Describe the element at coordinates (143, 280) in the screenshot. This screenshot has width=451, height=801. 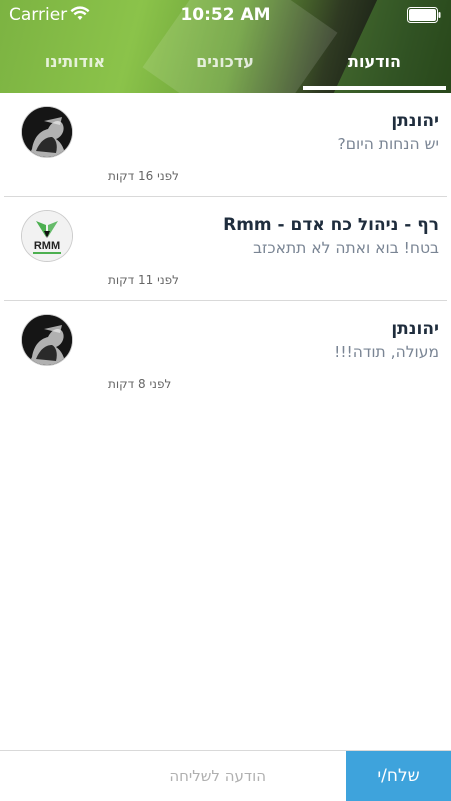
I see `message-time: לפני 11 דקות` at that location.